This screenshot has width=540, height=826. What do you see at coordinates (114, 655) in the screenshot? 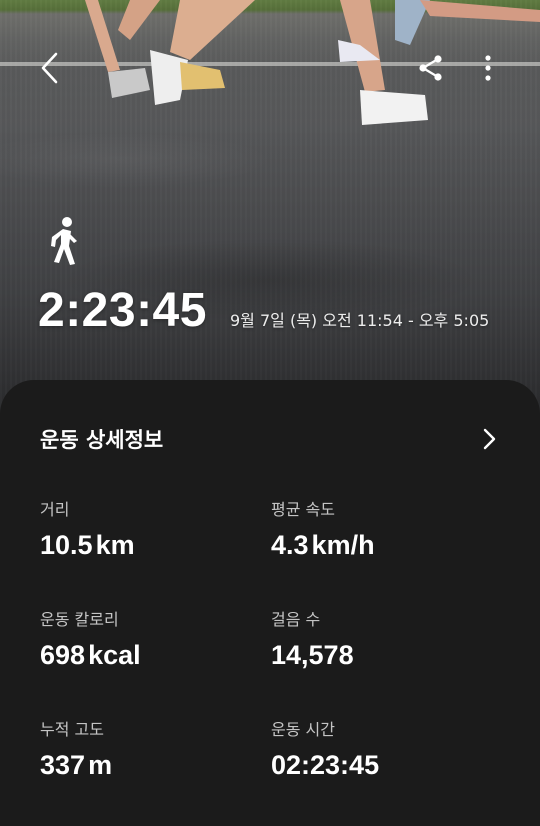
I see `stat-unit: kcal` at bounding box center [114, 655].